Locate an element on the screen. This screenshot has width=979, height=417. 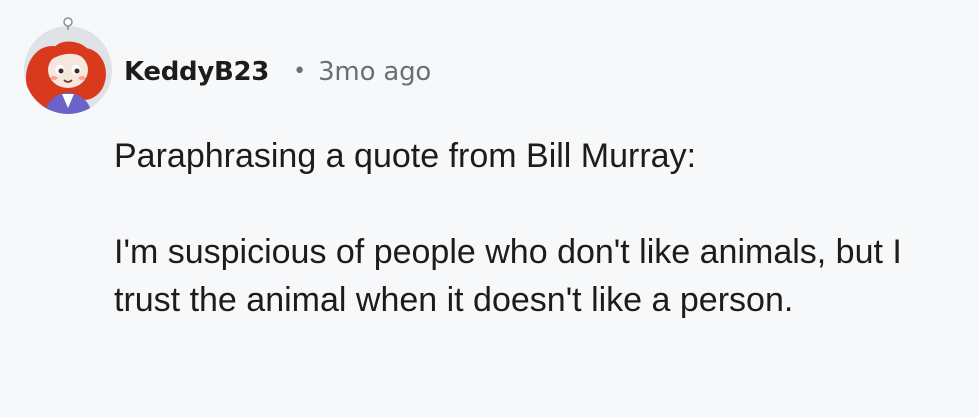
author-username: KeddyB23 is located at coordinates (196, 72).